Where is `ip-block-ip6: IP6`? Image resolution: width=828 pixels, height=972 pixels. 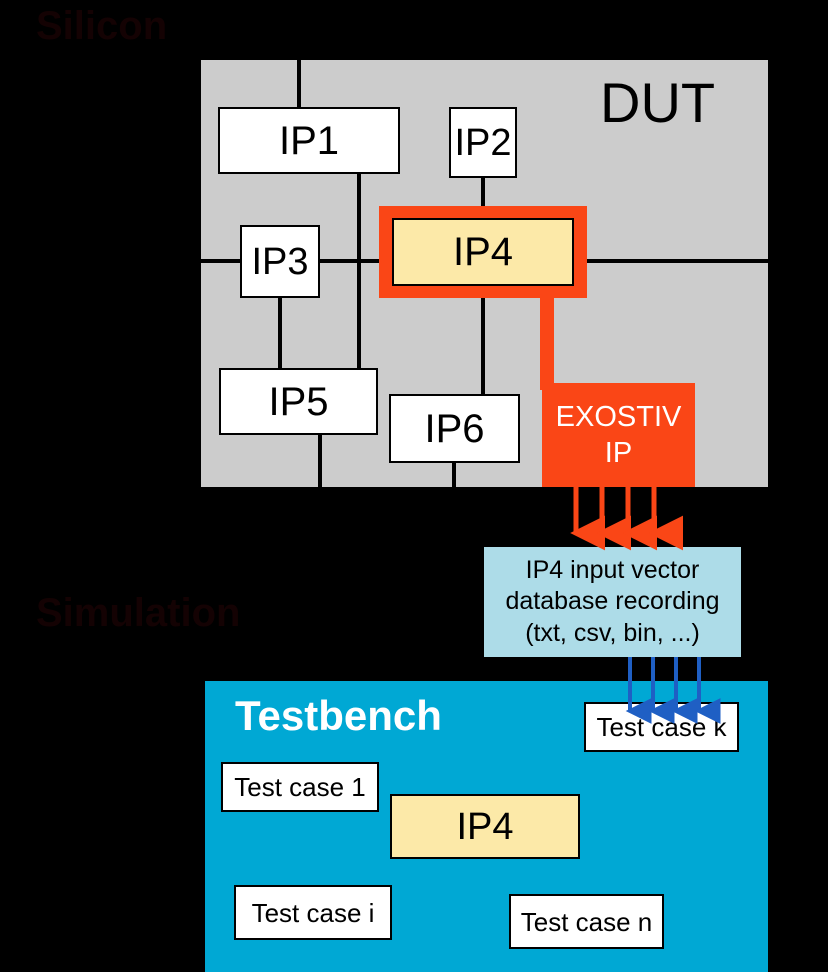
ip-block-ip6: IP6 is located at coordinates (454, 428).